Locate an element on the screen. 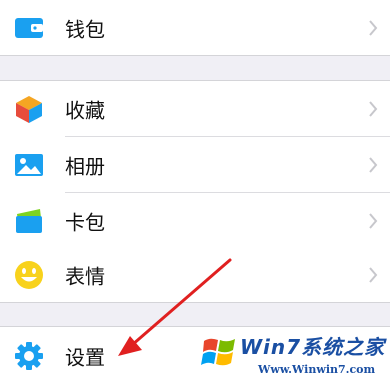 Image resolution: width=390 pixels, height=385 pixels. watermark-logo: Win7系统之家 Www.Winwin7.com is located at coordinates (293, 355).